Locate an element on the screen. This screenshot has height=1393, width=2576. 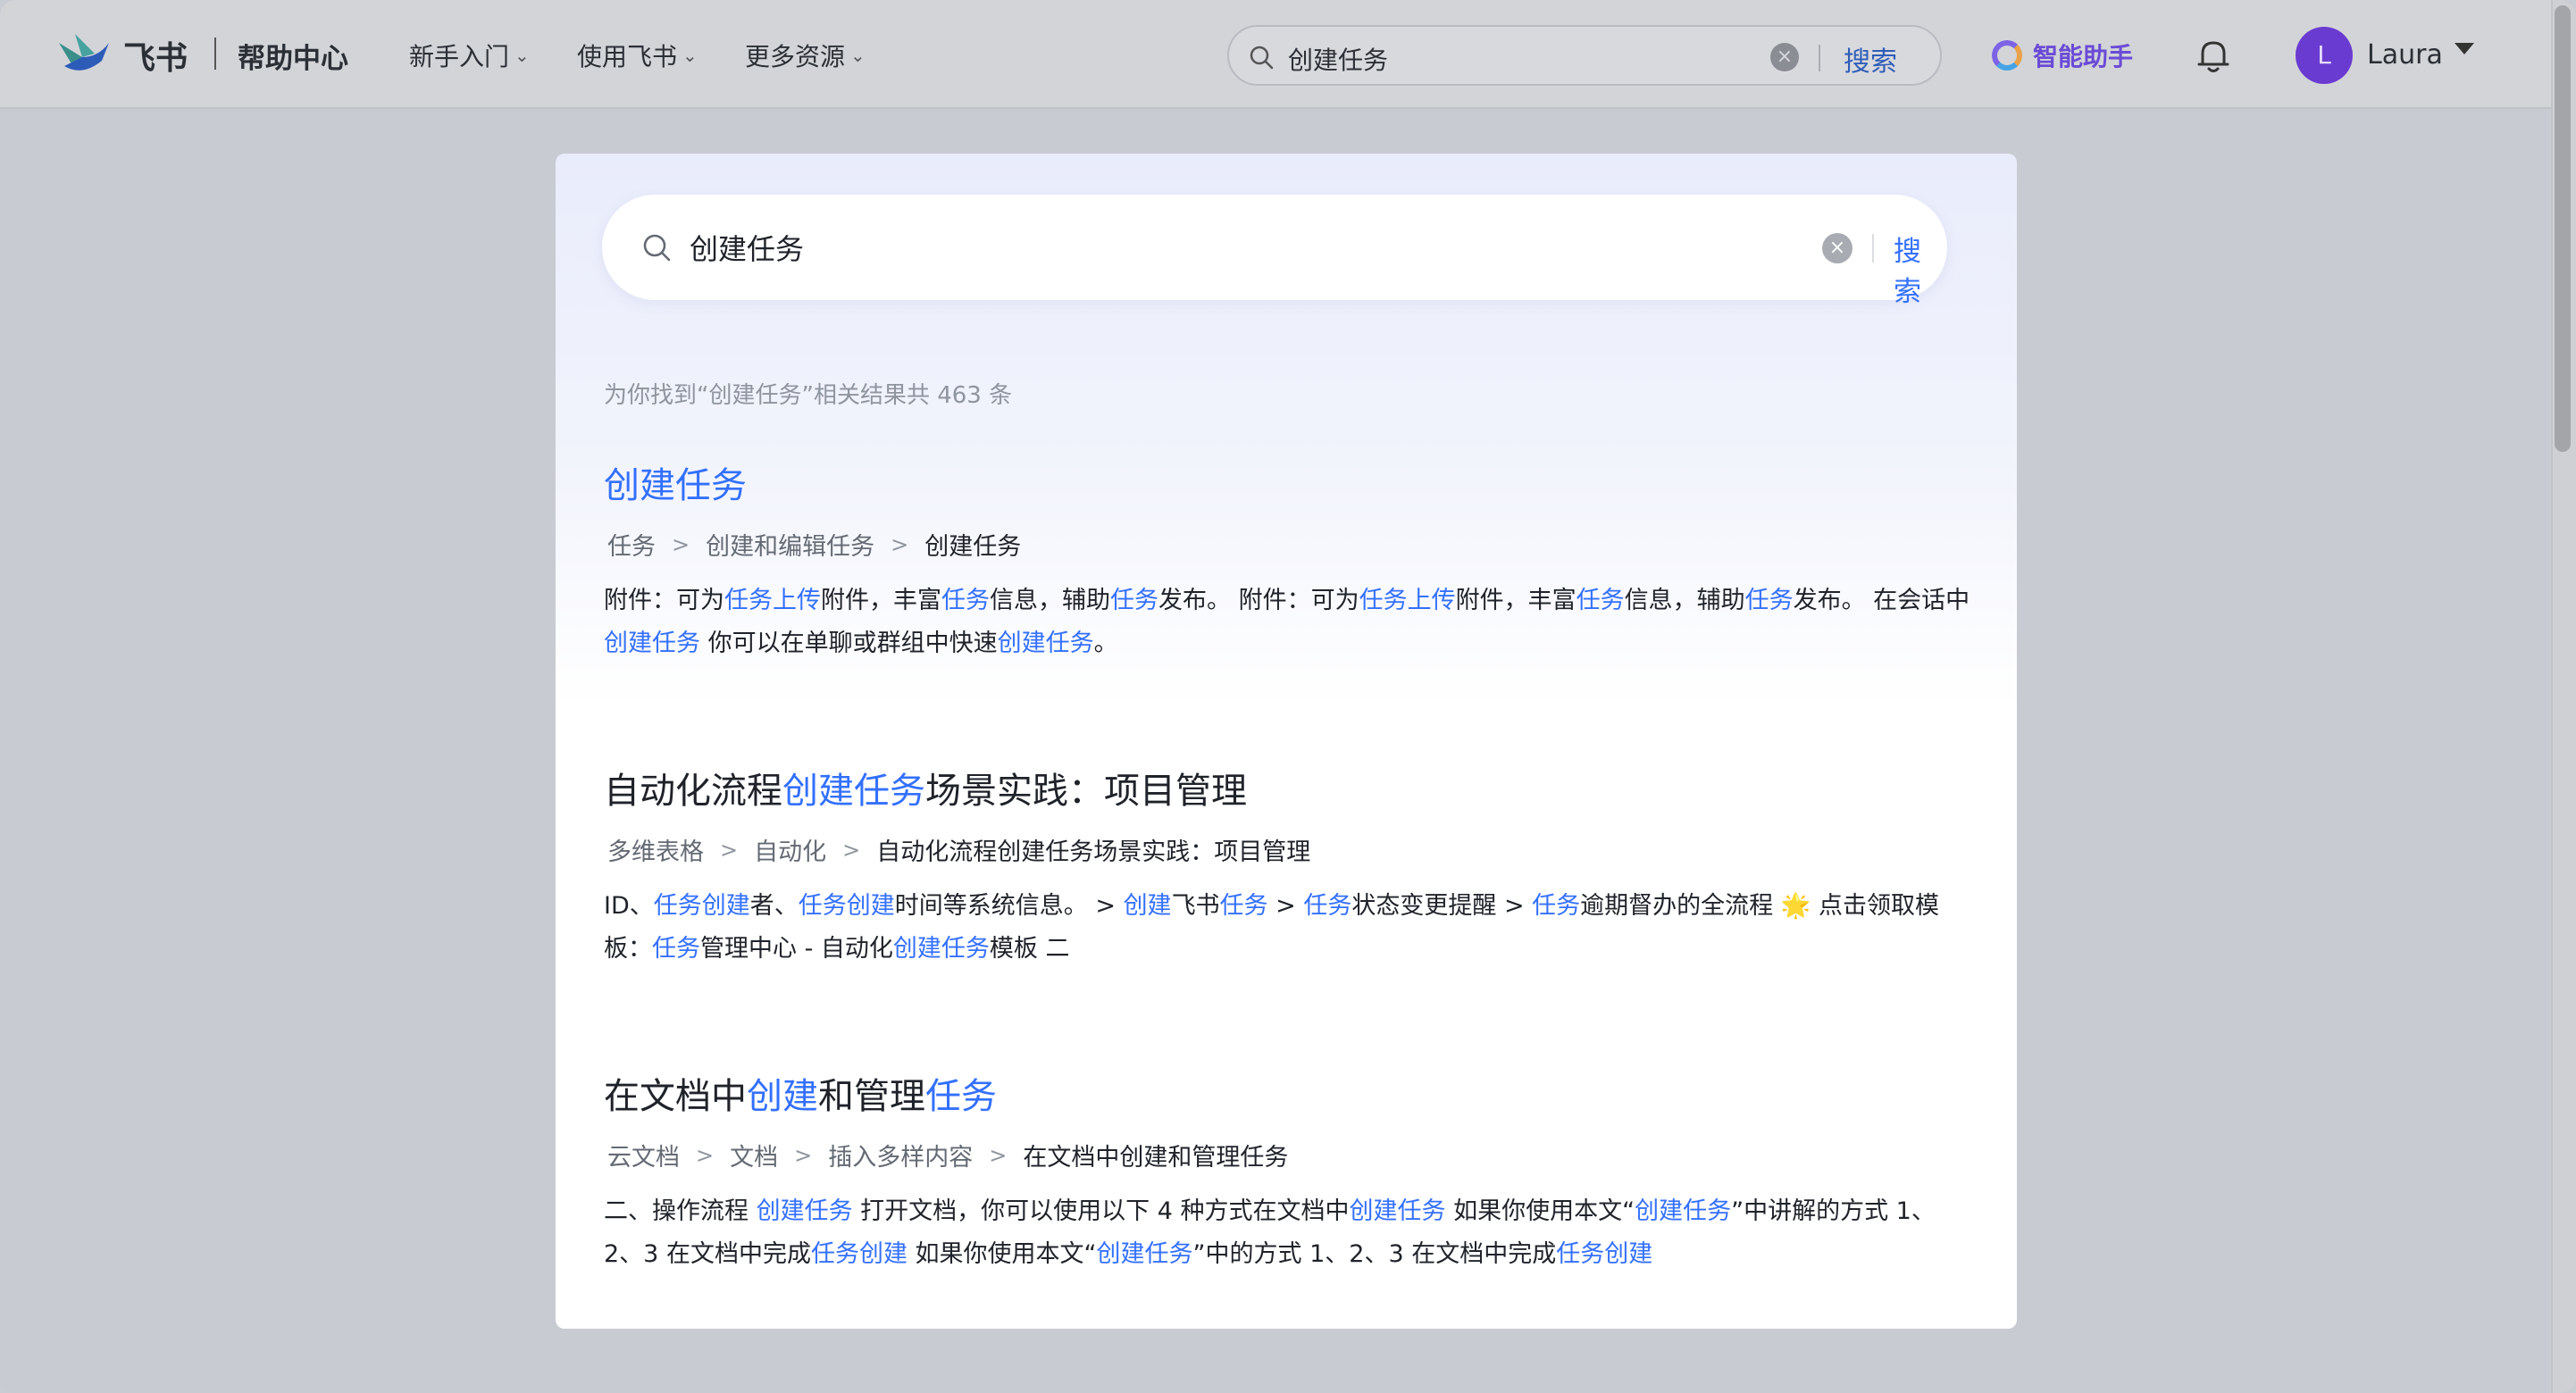
snippet-text: 管理中心 - 自动化 is located at coordinates (797, 949).